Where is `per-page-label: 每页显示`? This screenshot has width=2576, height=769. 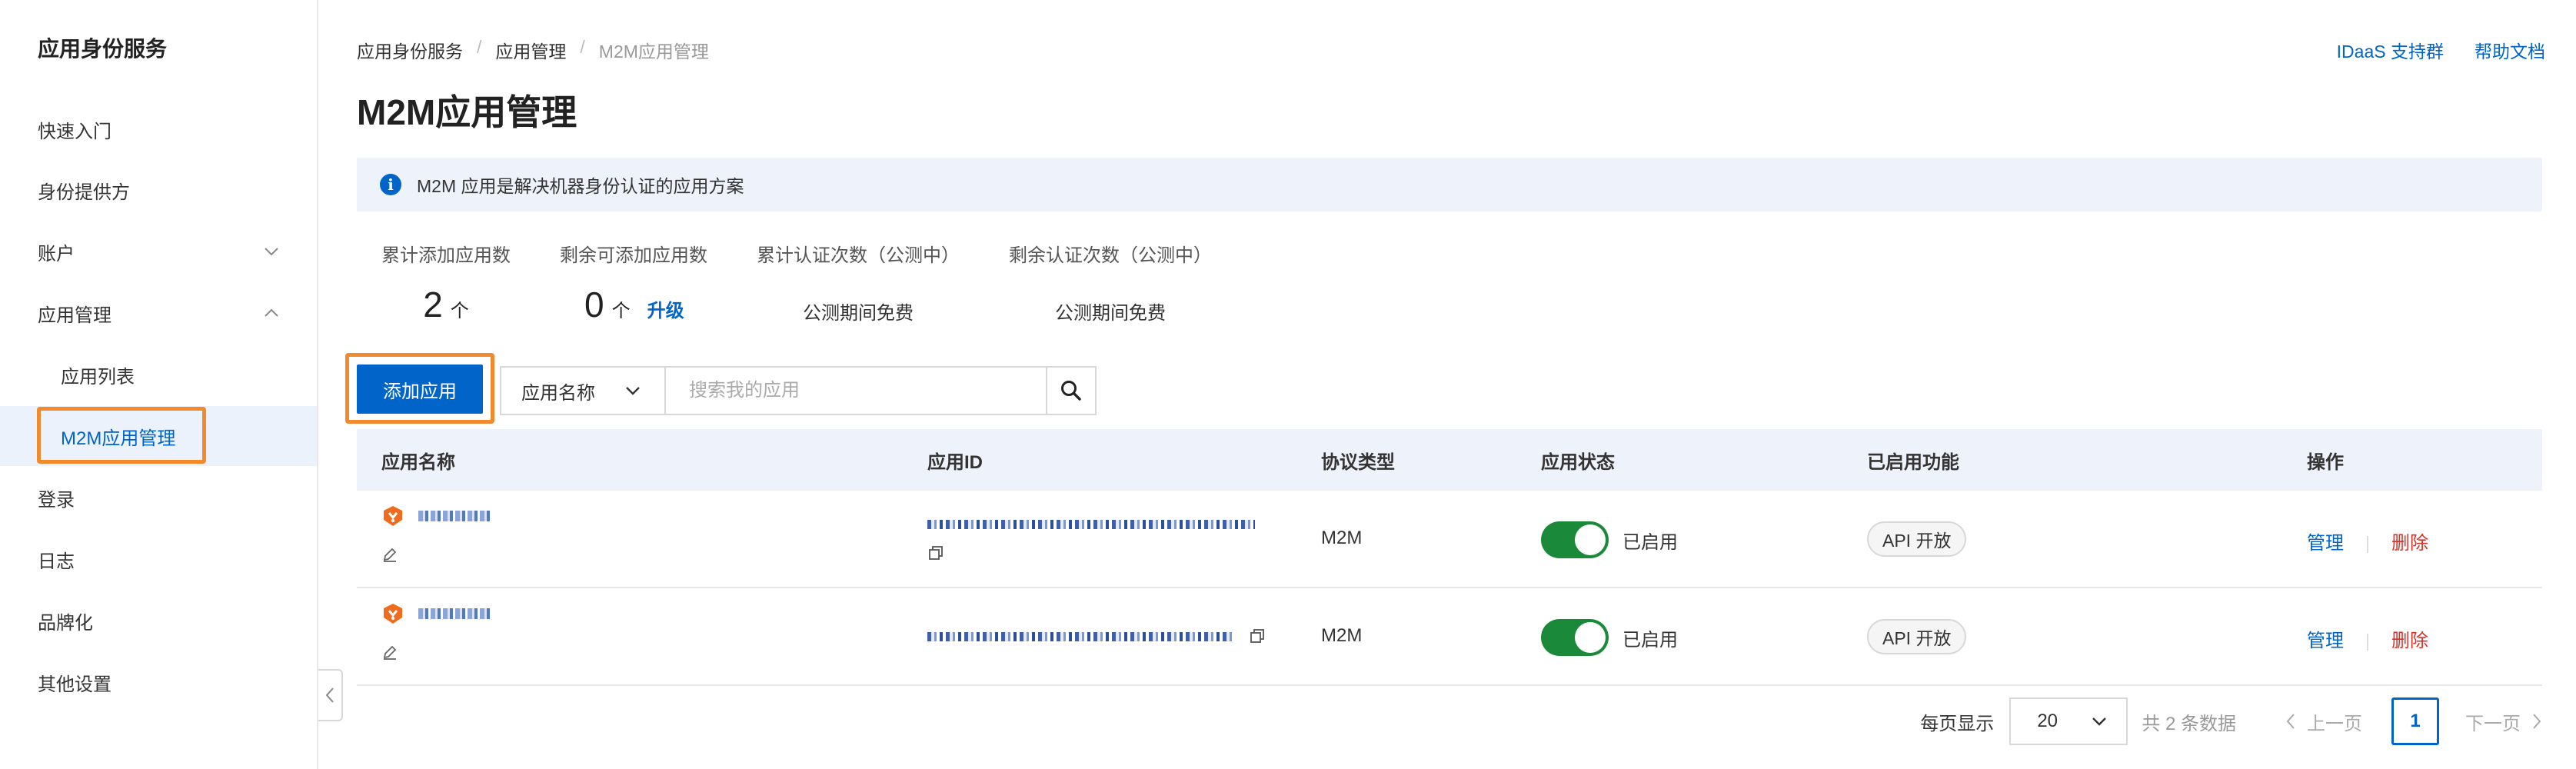 per-page-label: 每页显示 is located at coordinates (1958, 723).